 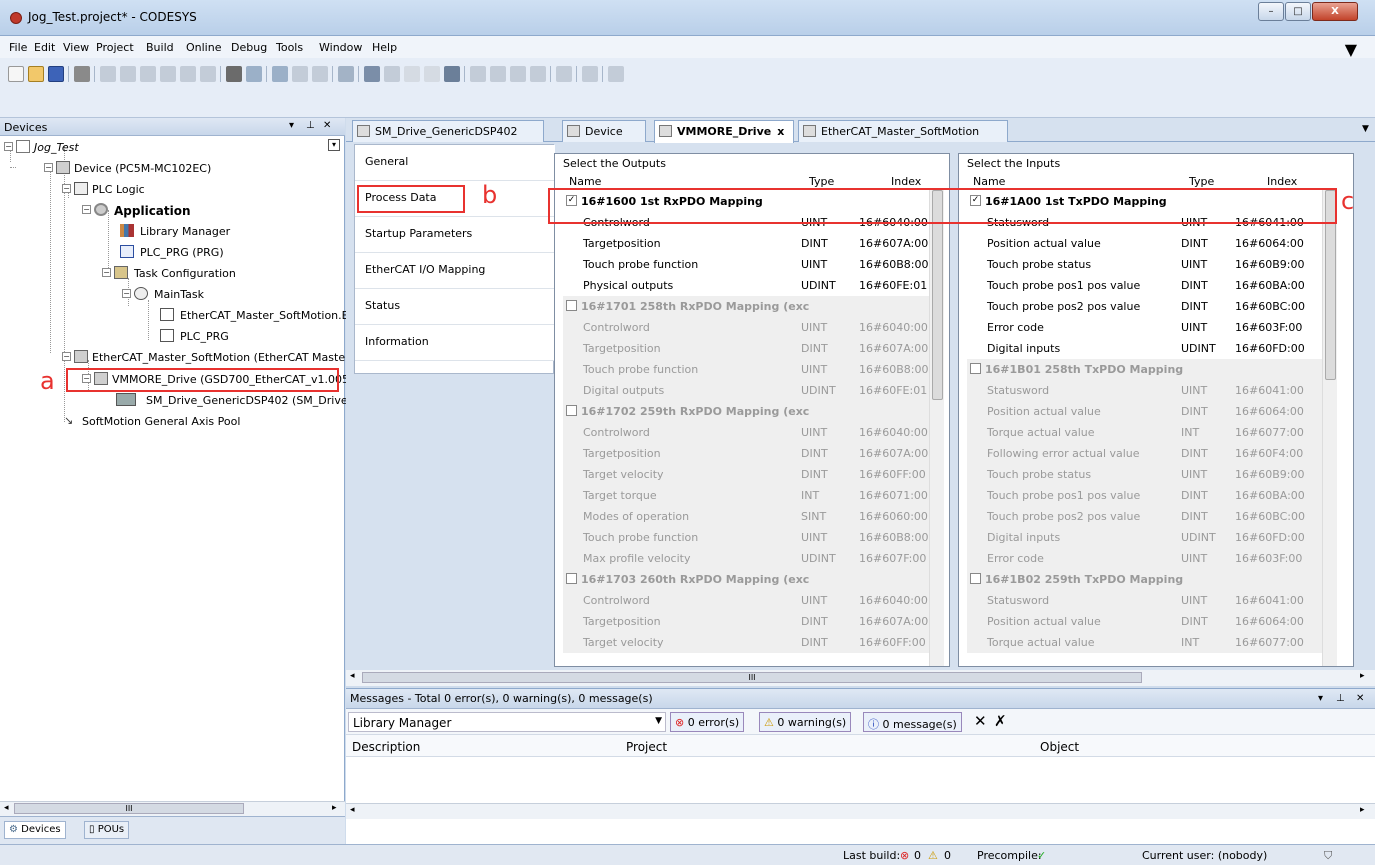 What do you see at coordinates (746, 306) in the screenshot?
I see `pdo-mapping-row: 16#1701 258th RxPDO Mapping (exc` at bounding box center [746, 306].